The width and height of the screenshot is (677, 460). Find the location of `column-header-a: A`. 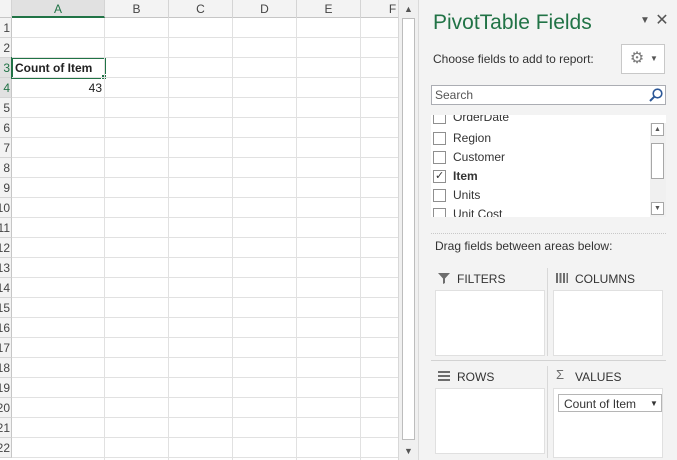

column-header-a: A is located at coordinates (58, 9).